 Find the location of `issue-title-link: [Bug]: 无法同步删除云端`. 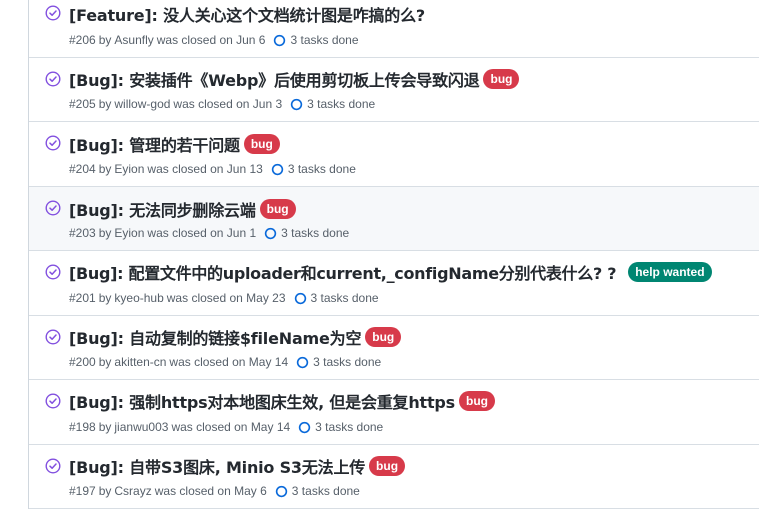

issue-title-link: [Bug]: 无法同步删除云端 is located at coordinates (162, 209).